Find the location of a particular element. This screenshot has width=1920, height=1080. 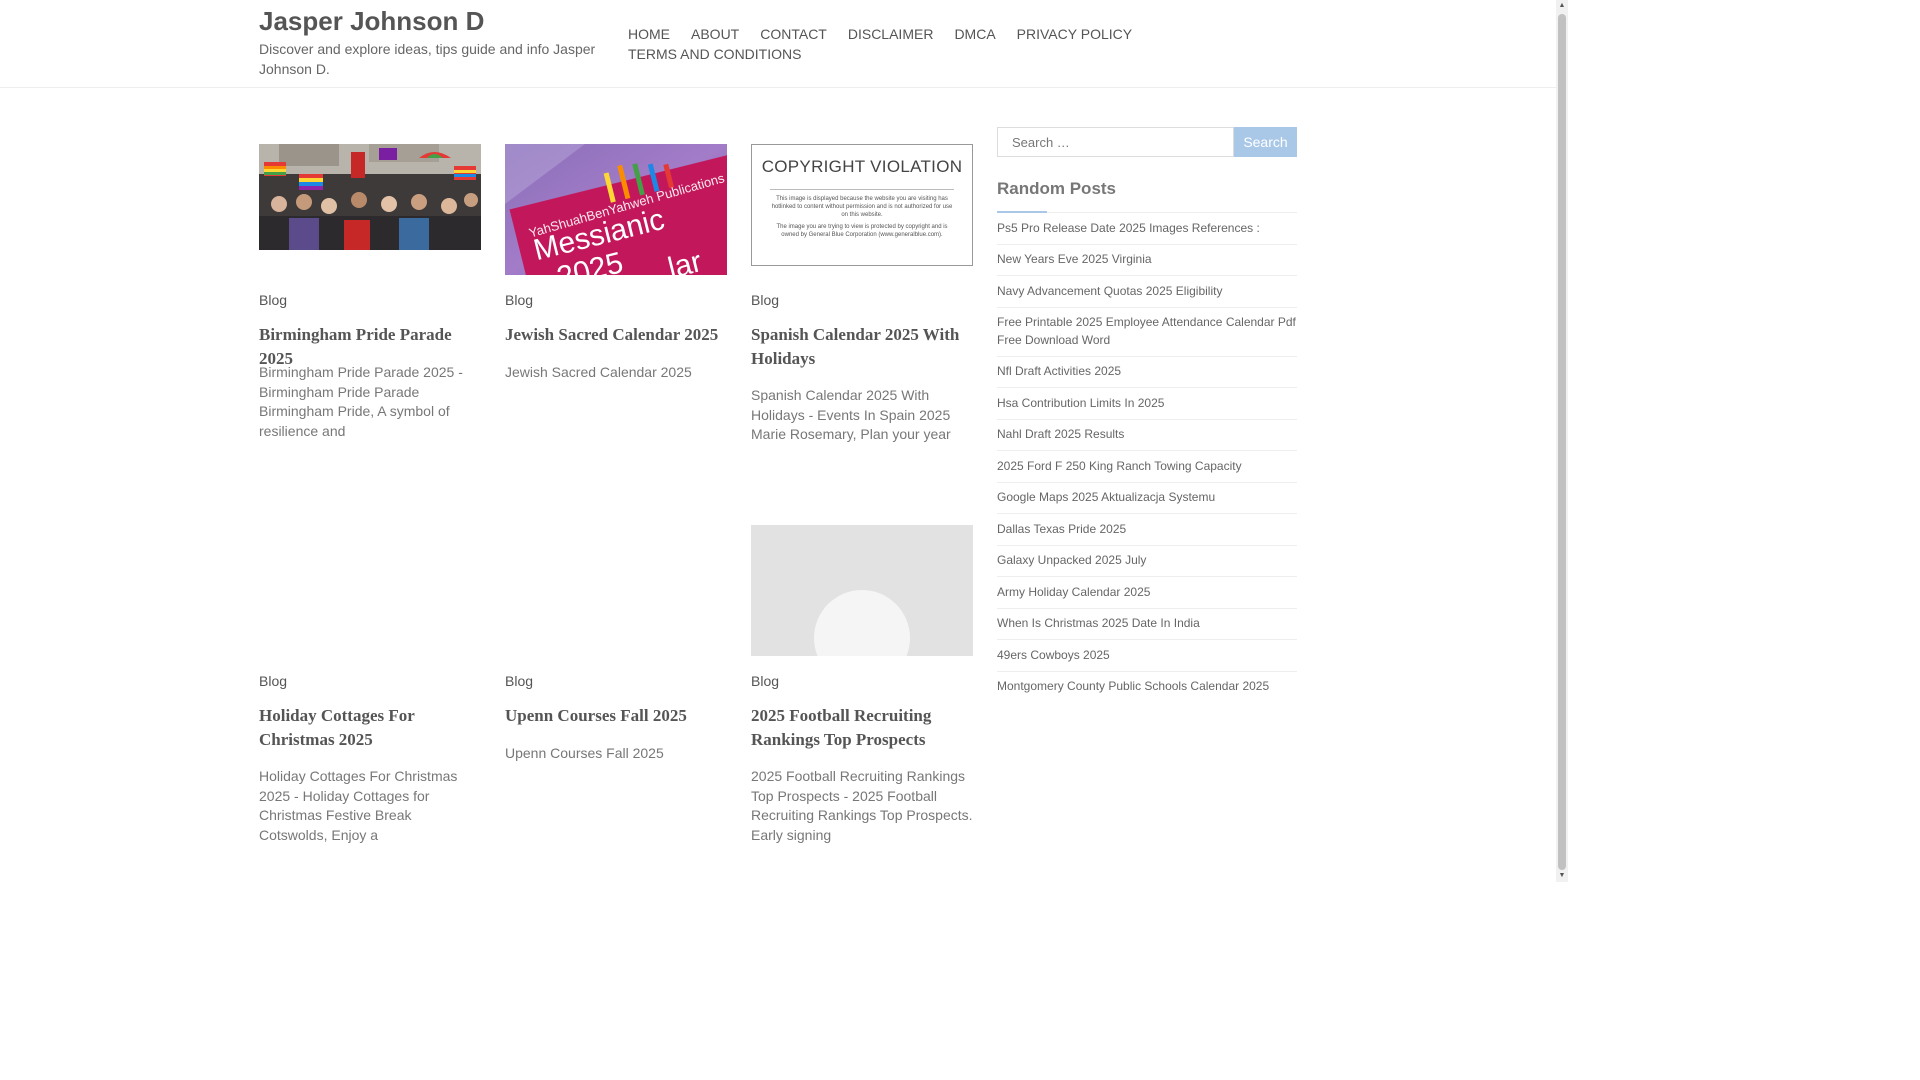

random-post-item: Nahl Draft 2025 Results is located at coordinates (1147, 435).